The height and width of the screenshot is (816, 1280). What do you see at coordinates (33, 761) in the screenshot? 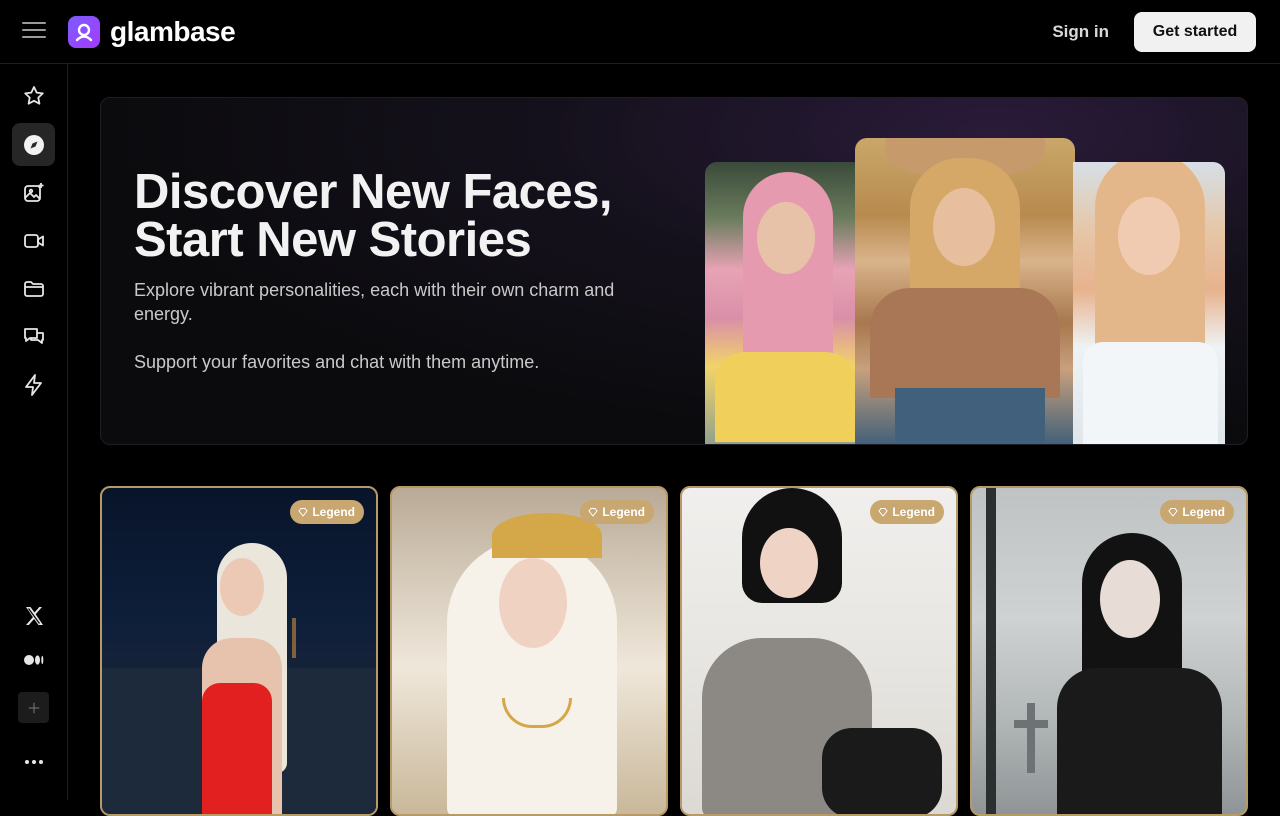
I see `more-icon` at bounding box center [33, 761].